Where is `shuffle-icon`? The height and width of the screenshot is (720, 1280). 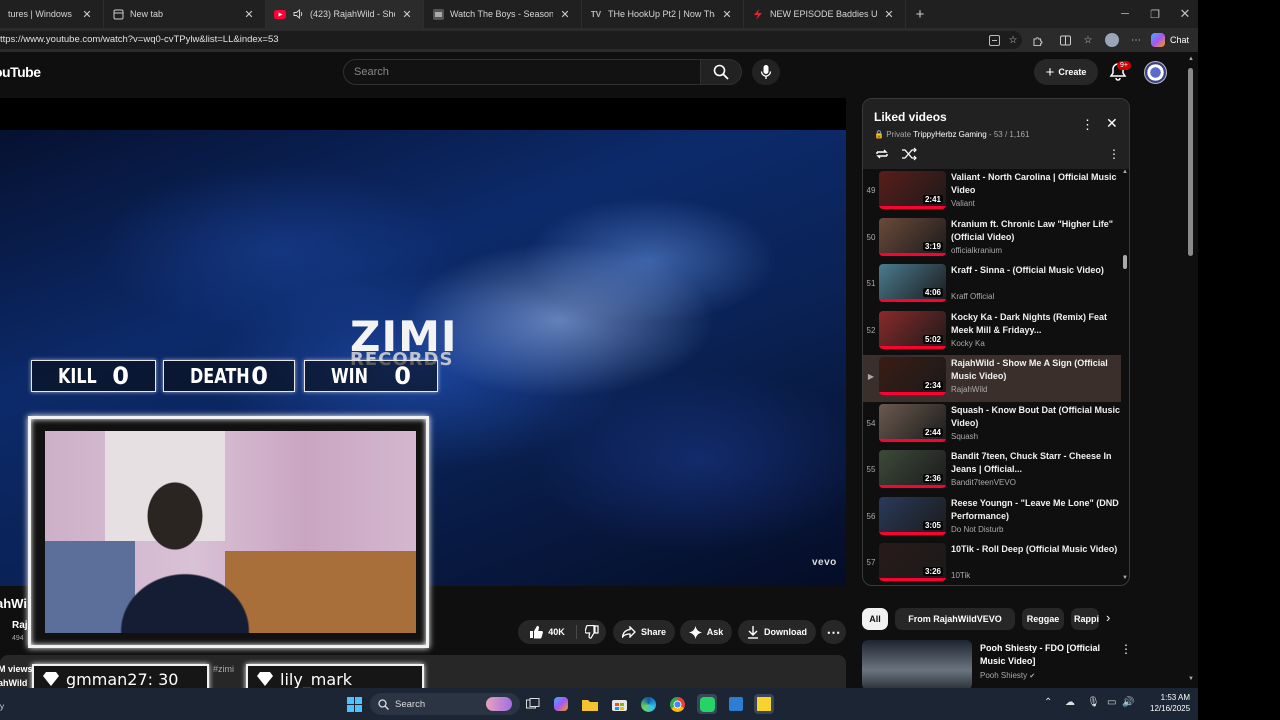
shuffle-icon is located at coordinates (909, 154).